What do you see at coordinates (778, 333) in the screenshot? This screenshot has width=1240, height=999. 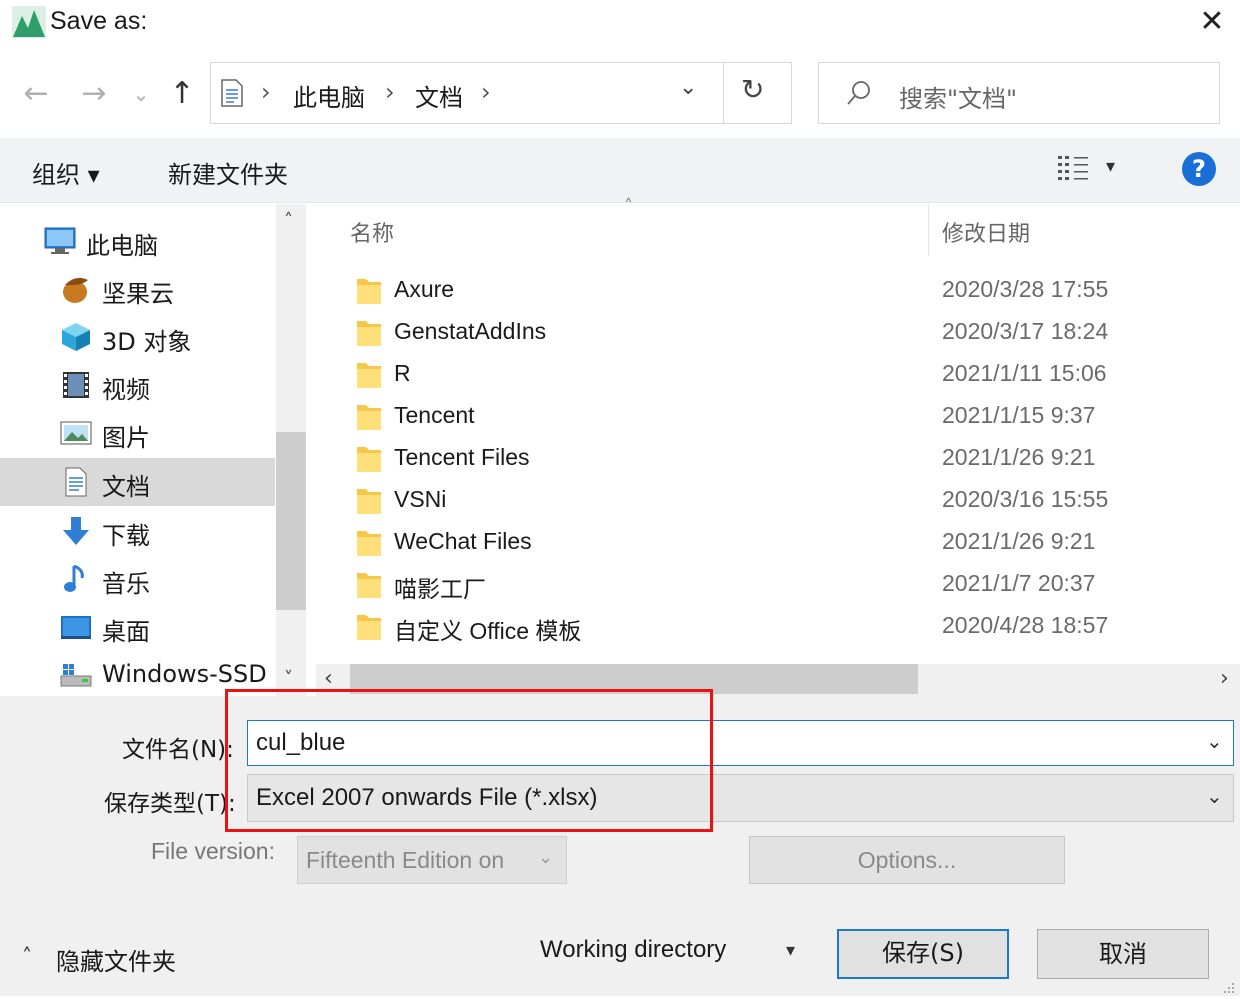 I see `file-row: GenstatAddIns 2020/3/17 18:24` at bounding box center [778, 333].